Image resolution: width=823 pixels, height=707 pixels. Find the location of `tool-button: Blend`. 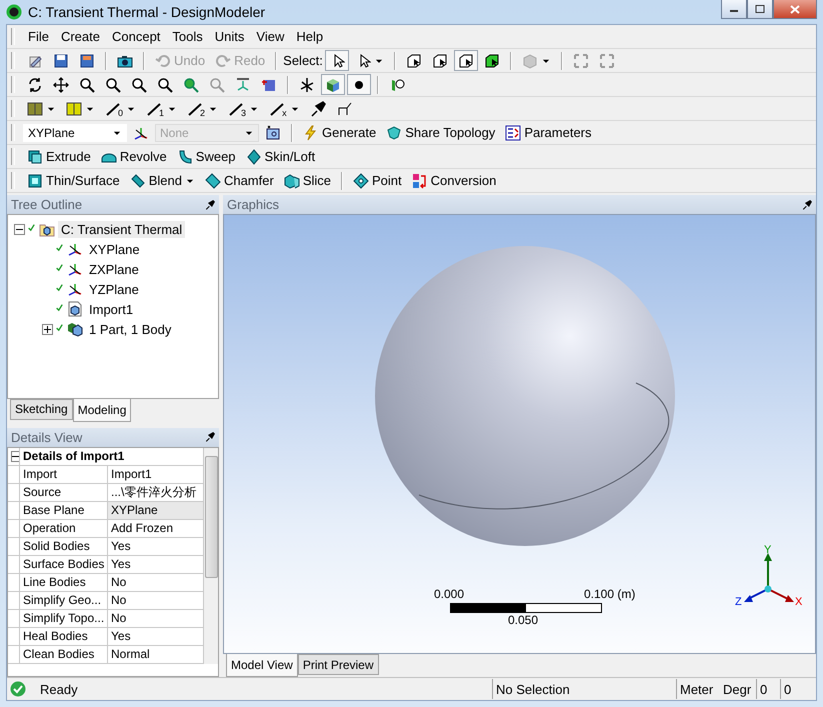

tool-button: Blend is located at coordinates (162, 180).